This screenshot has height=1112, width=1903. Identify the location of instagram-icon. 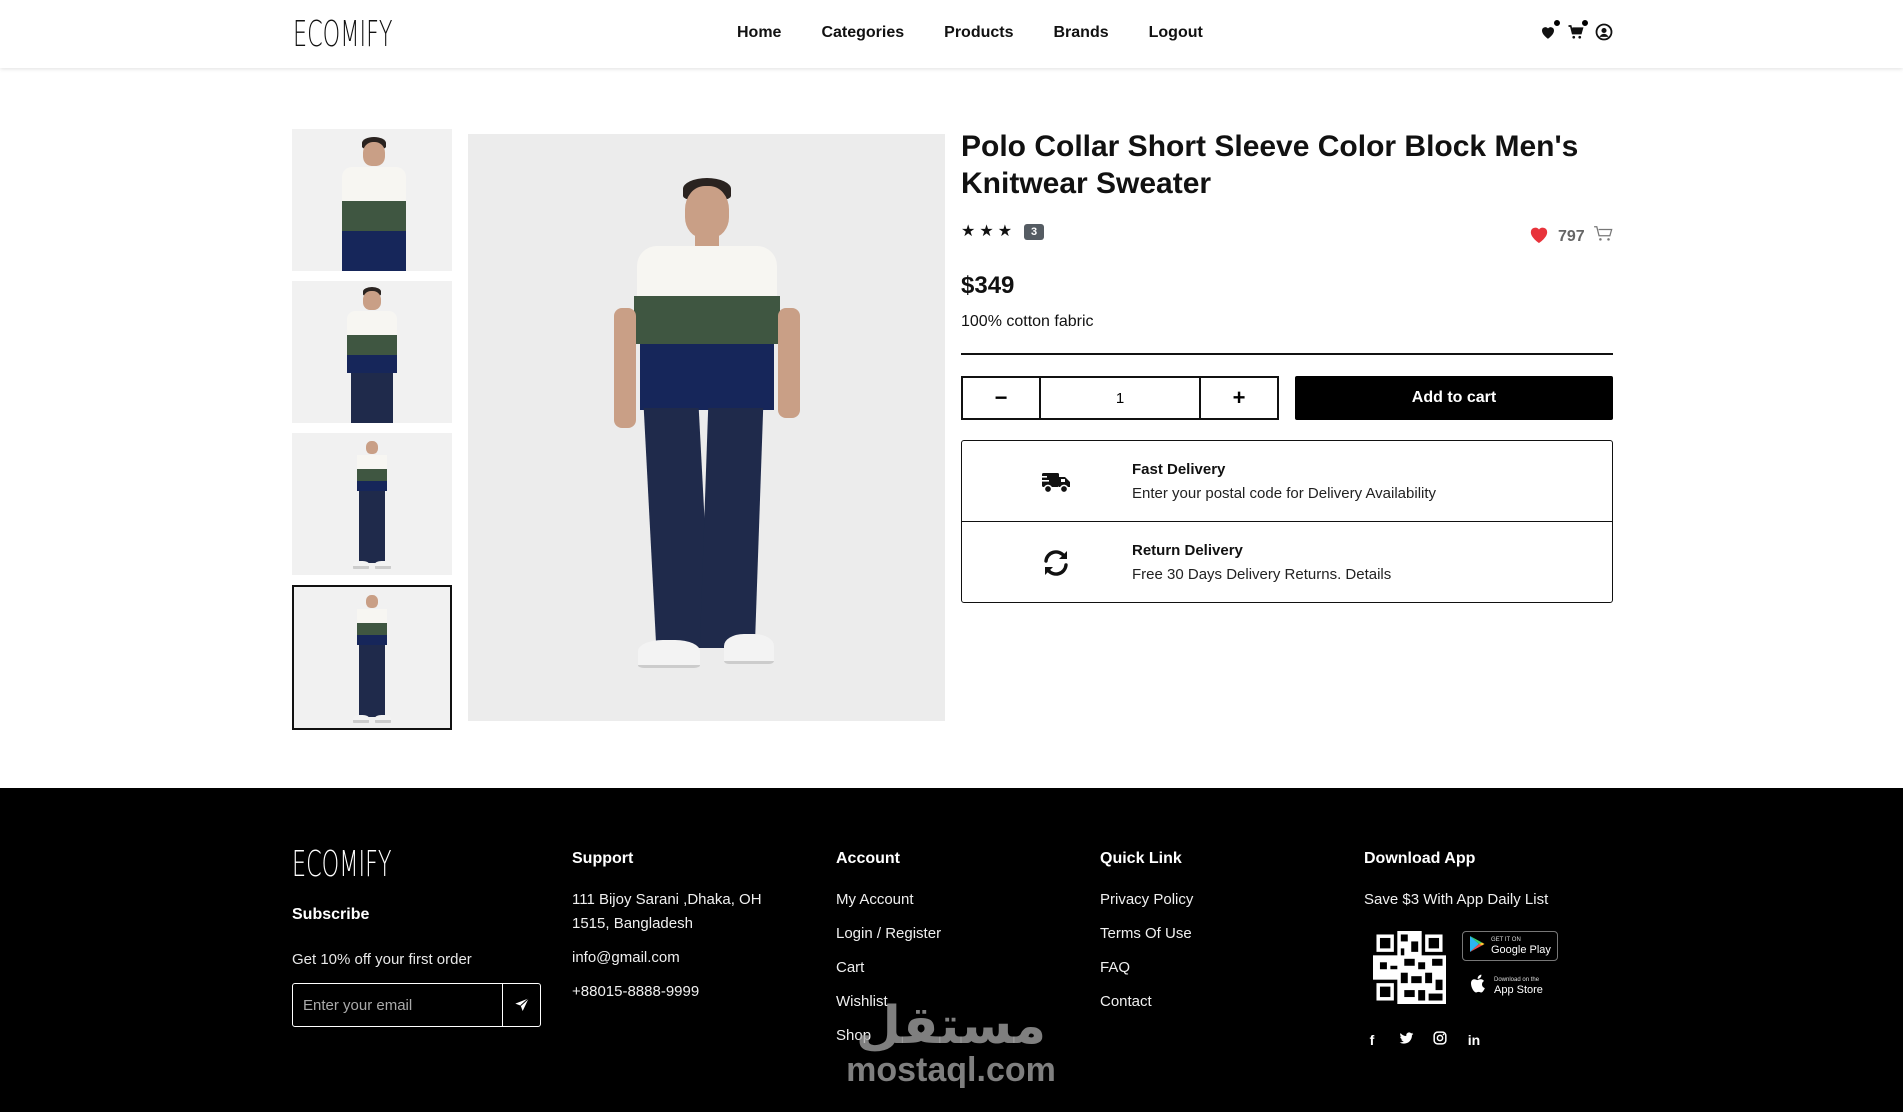
(1440, 1039).